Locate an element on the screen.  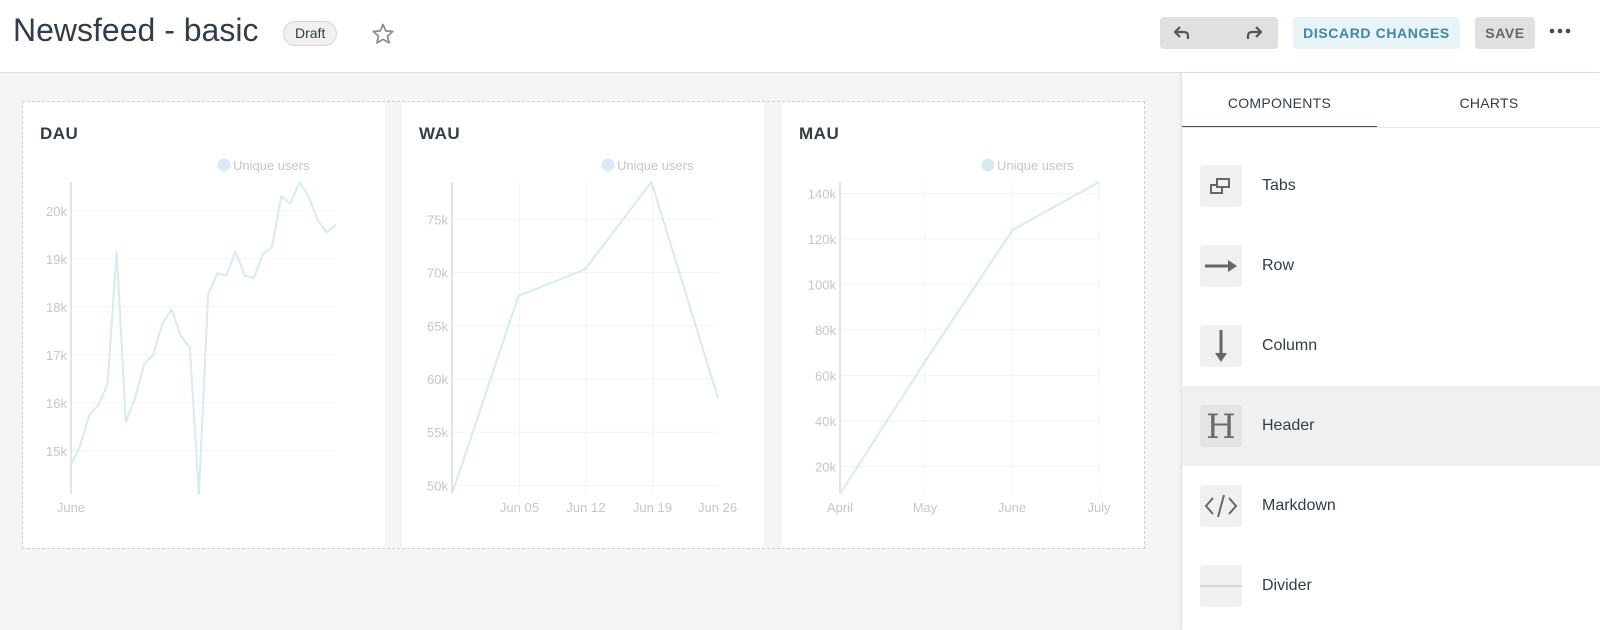
y-tick-label: 140k is located at coordinates (822, 193).